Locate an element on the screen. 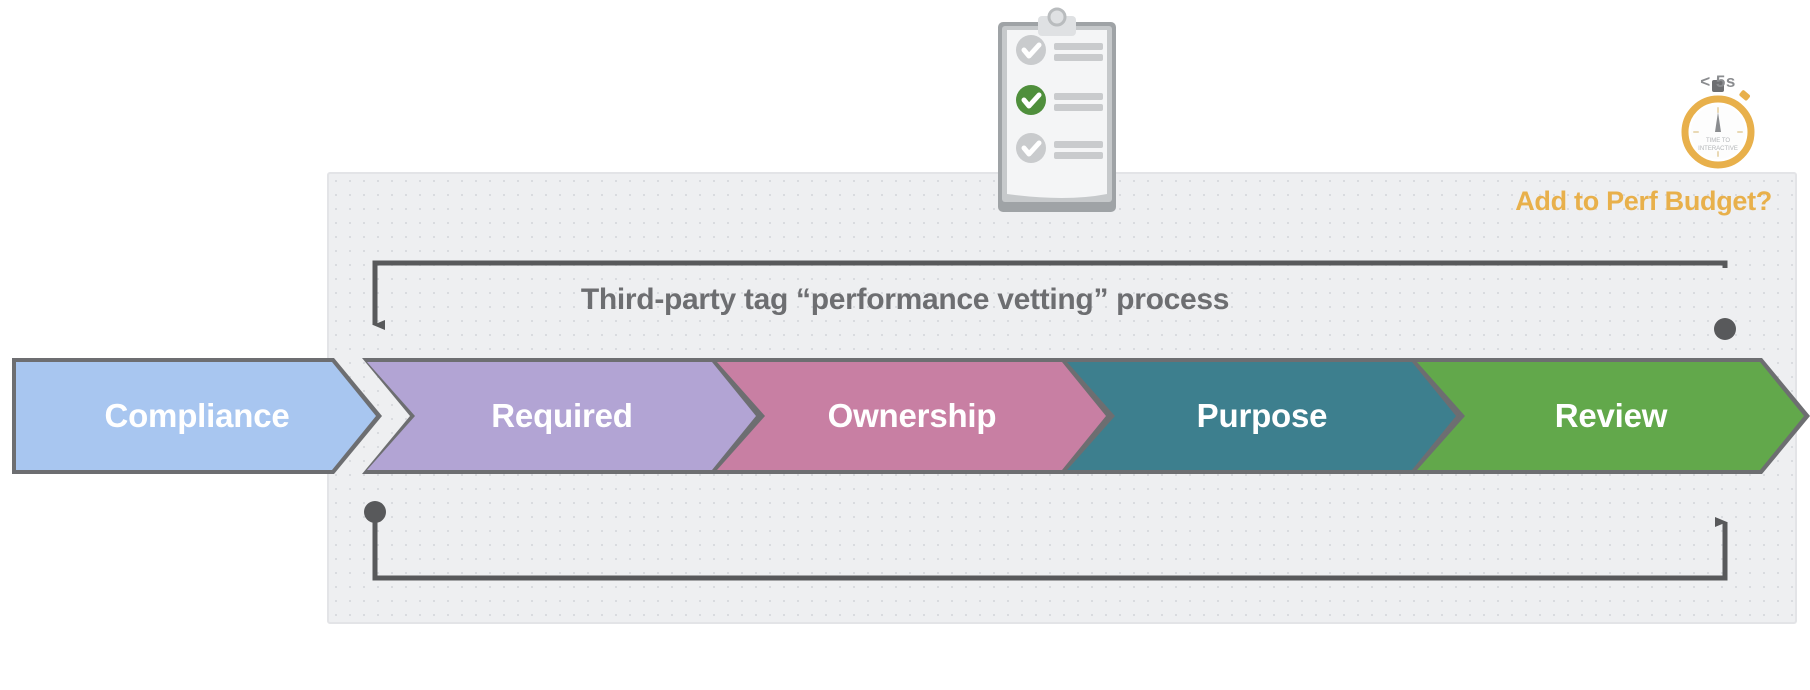 The image size is (1810, 690). stage-label: Ownership is located at coordinates (912, 415).